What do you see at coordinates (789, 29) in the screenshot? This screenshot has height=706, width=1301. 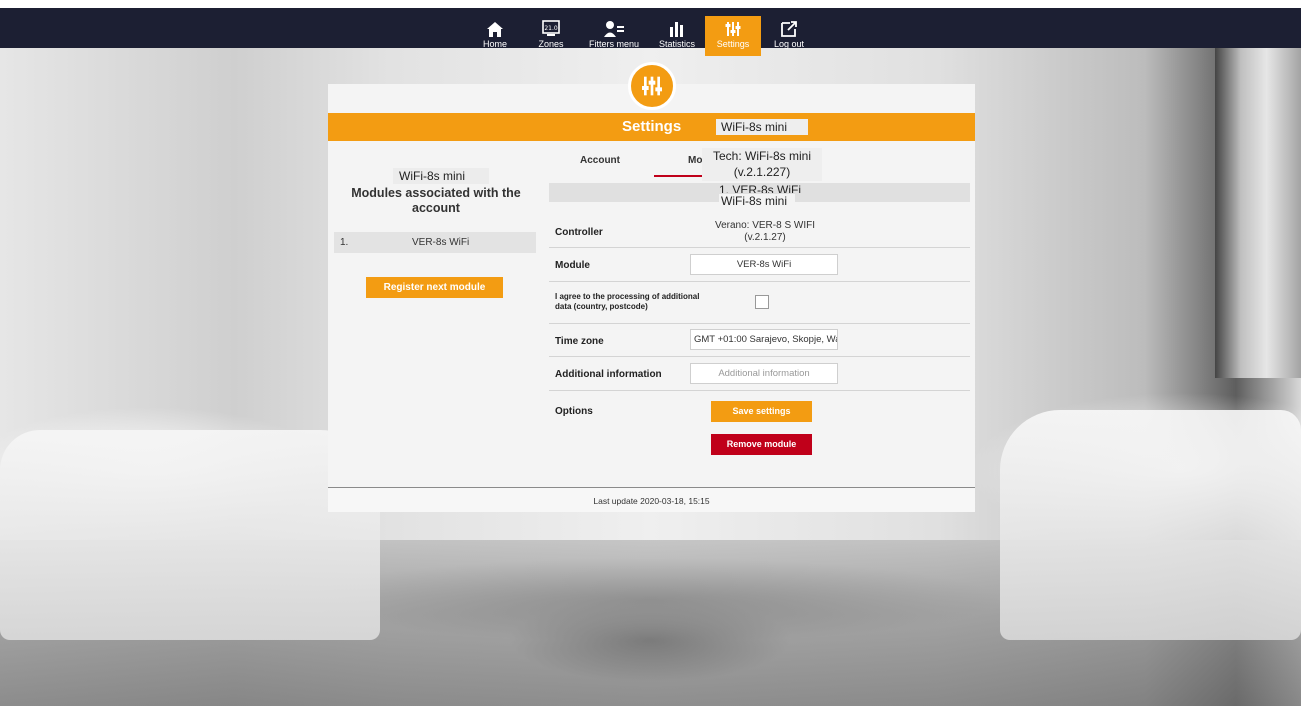 I see `logout-icon` at bounding box center [789, 29].